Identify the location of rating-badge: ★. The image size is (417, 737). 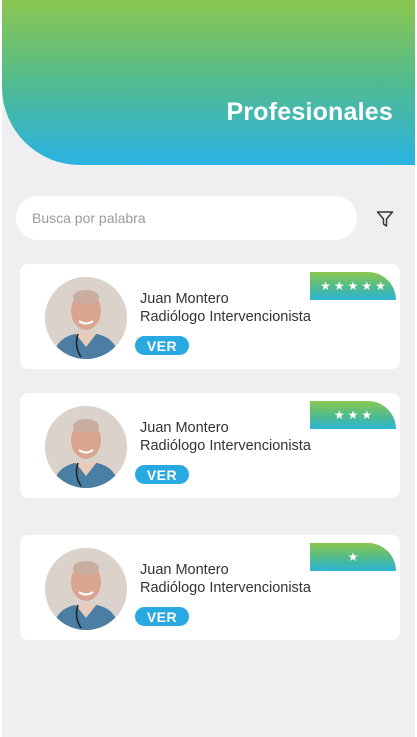
(353, 557).